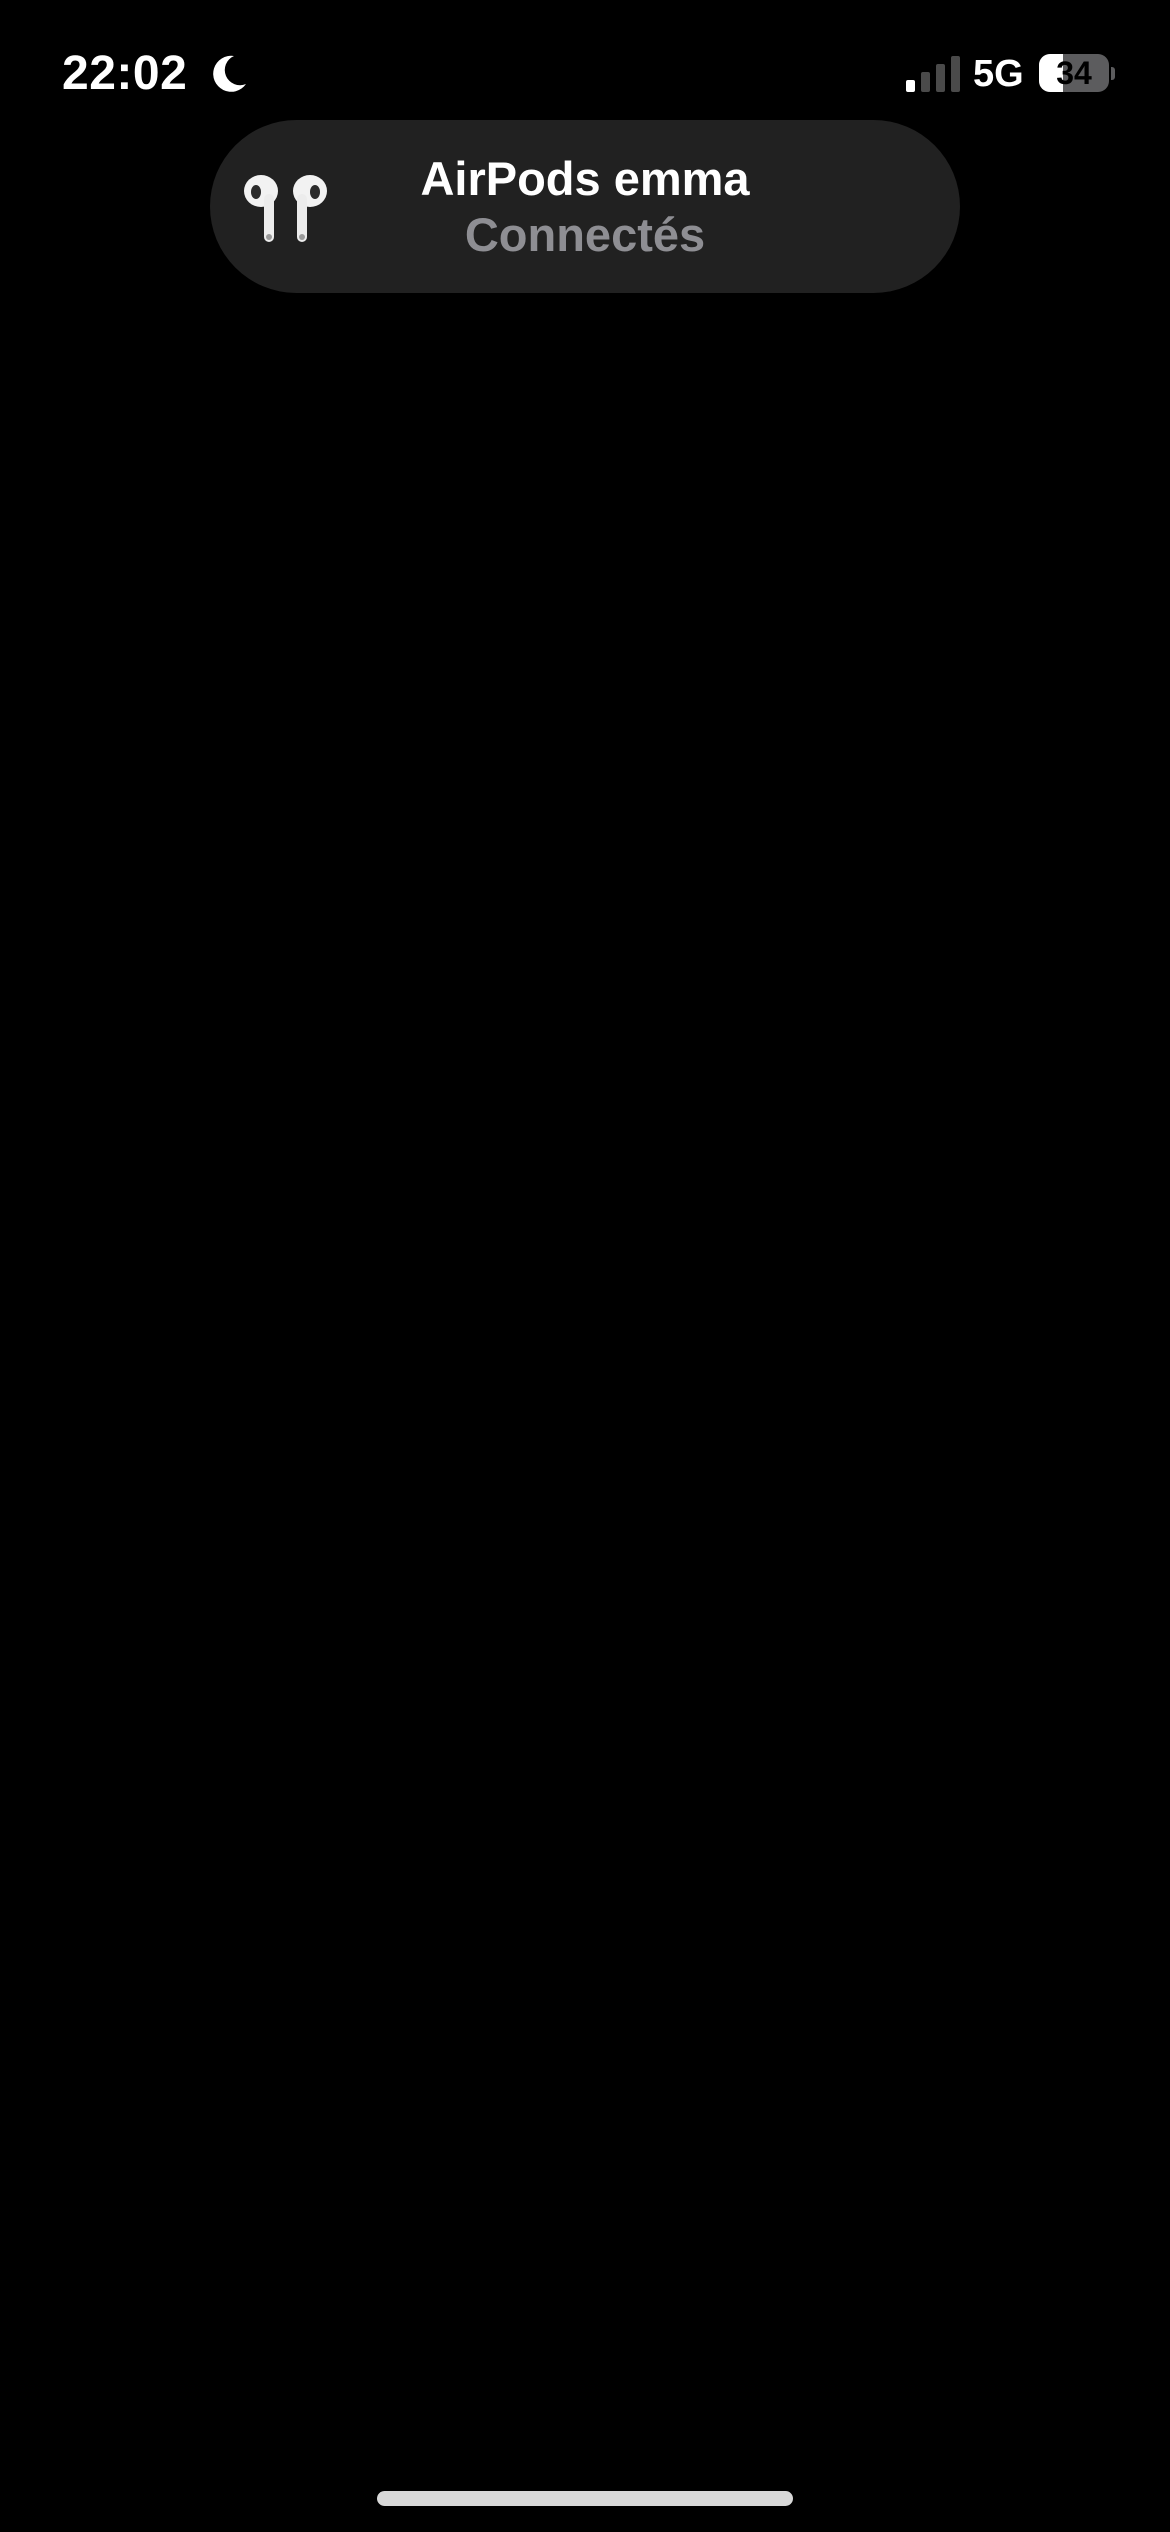 This screenshot has width=1170, height=2532. Describe the element at coordinates (125, 73) in the screenshot. I see `status-time: 22:02` at that location.